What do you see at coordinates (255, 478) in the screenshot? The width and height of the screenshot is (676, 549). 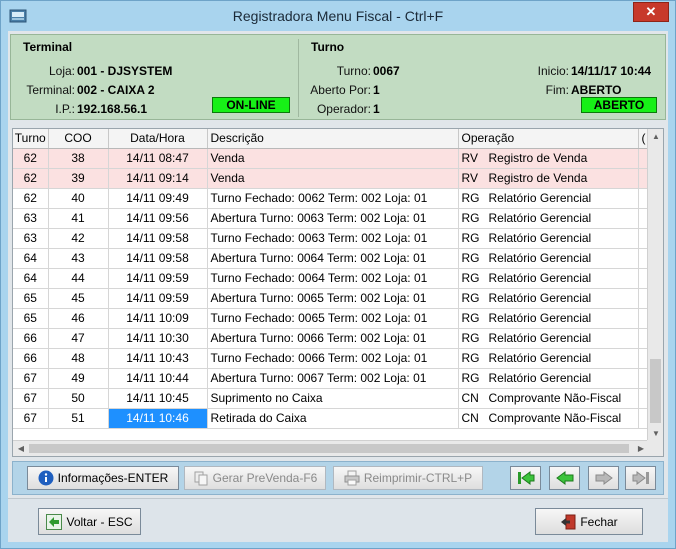 I see `gerar-prevenda-button: Gerar PreVenda-F6` at bounding box center [255, 478].